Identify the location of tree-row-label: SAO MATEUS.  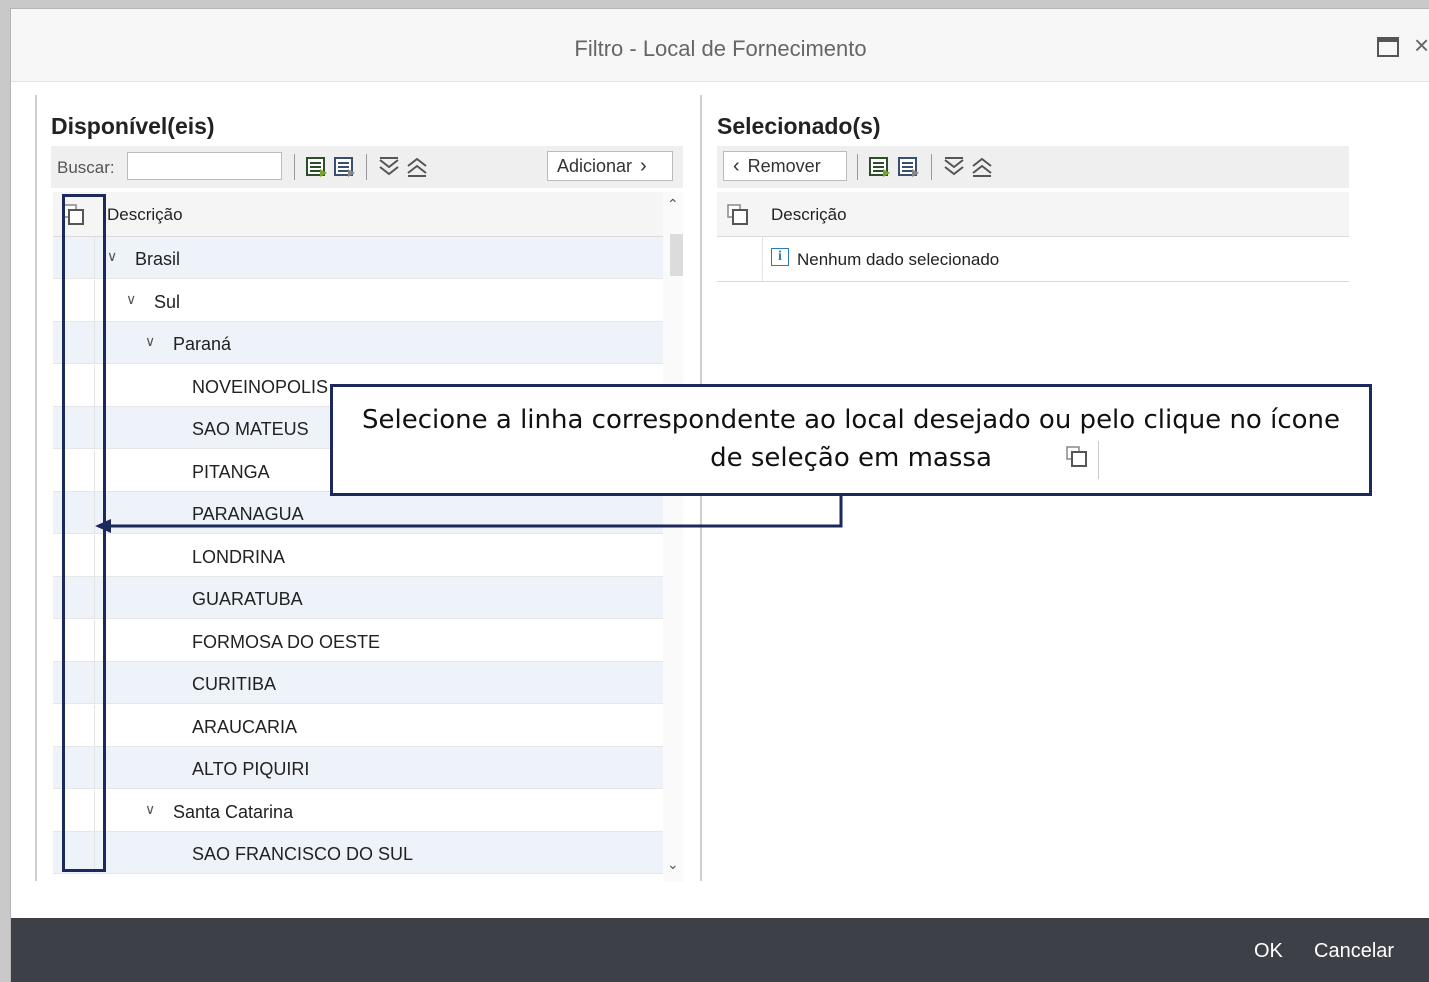
(250, 429).